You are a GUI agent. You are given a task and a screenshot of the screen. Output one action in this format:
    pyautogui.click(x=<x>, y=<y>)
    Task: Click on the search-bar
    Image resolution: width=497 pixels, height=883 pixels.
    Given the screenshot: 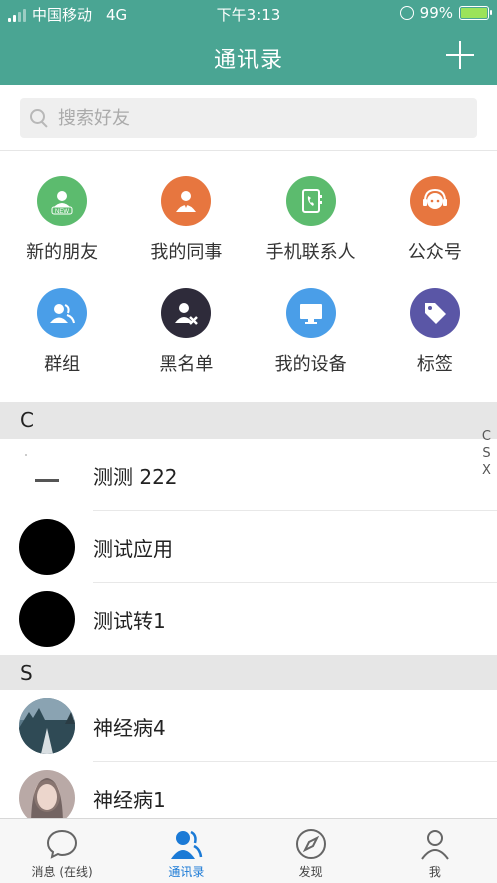 What is the action you would take?
    pyautogui.click(x=248, y=118)
    